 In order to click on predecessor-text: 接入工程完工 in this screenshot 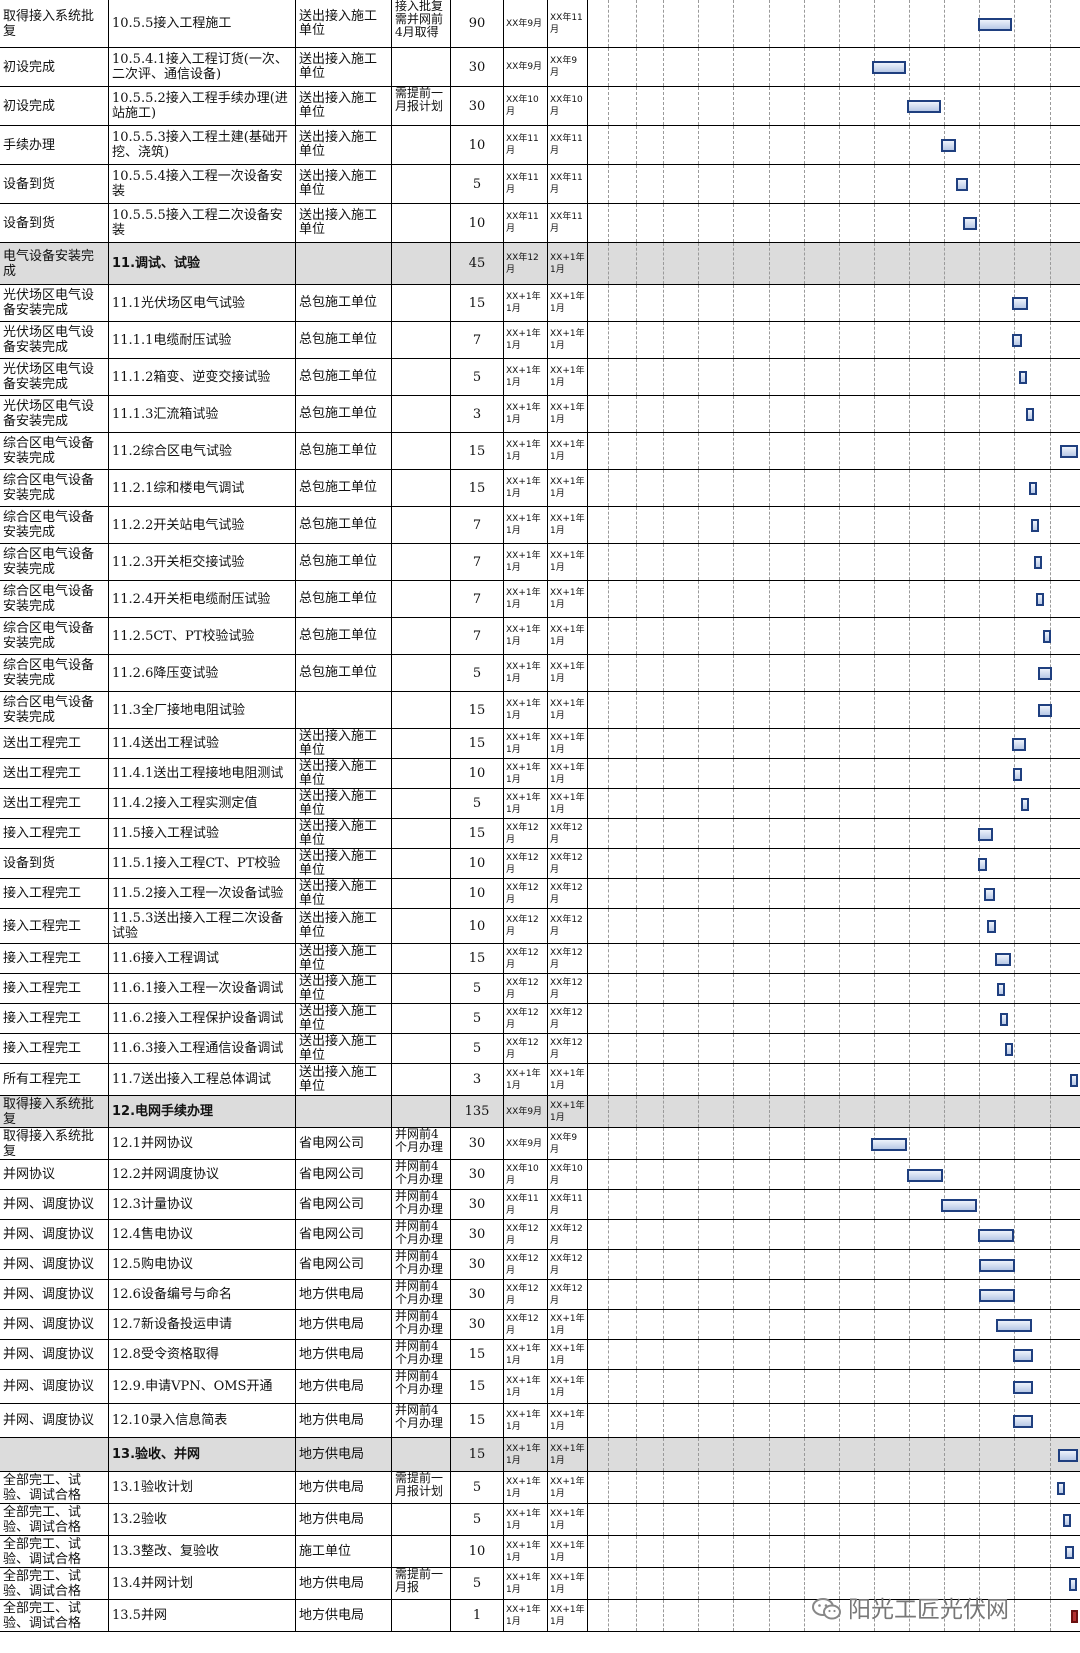, I will do `click(42, 988)`.